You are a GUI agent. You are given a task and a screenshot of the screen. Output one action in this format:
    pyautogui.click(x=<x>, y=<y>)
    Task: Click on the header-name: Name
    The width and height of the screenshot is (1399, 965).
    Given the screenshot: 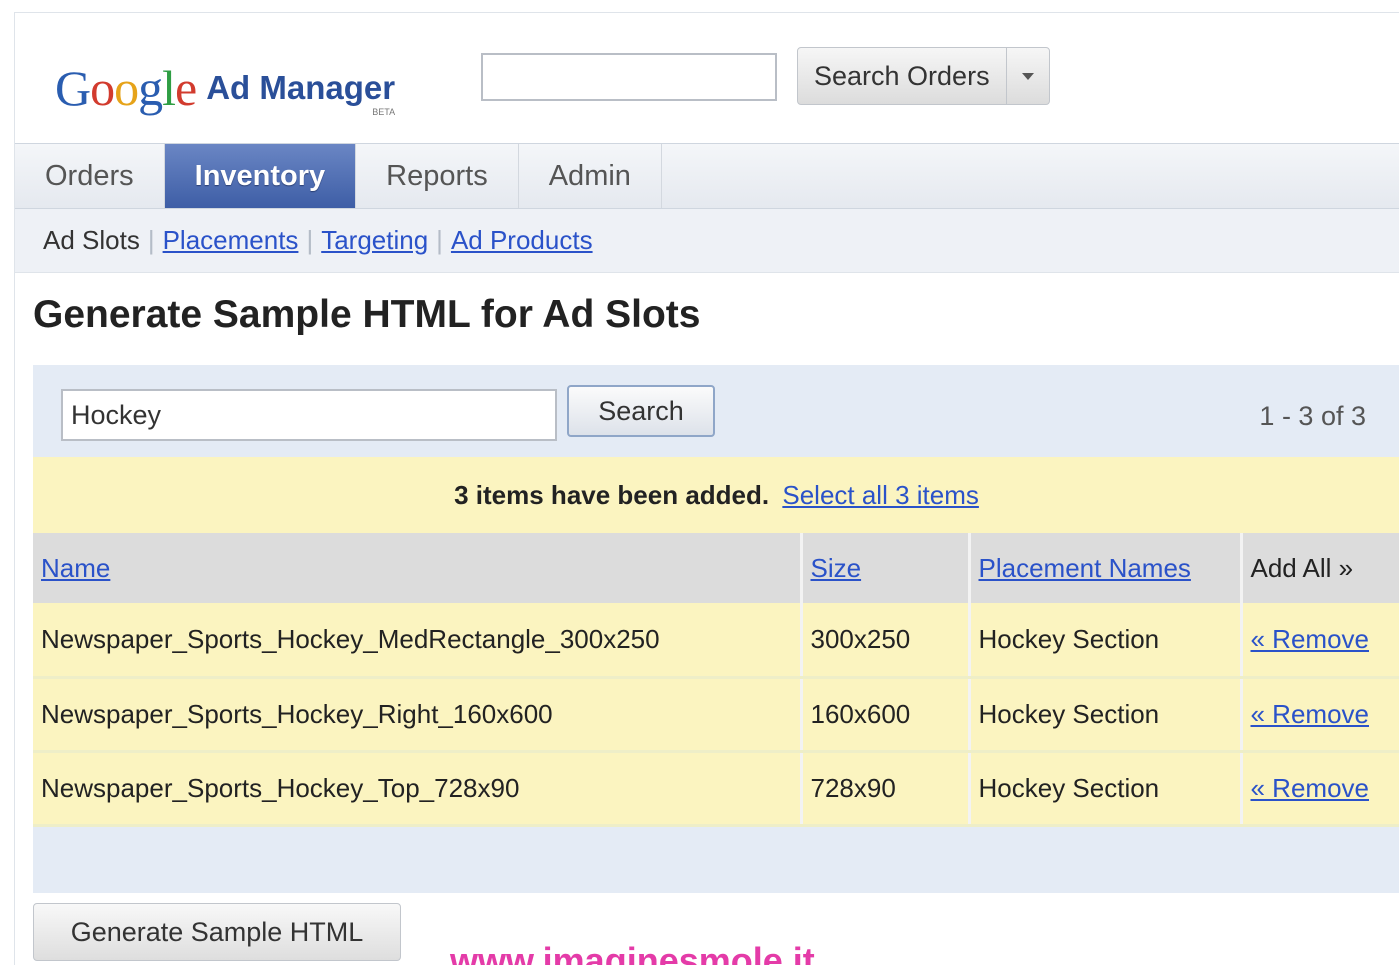 What is the action you would take?
    pyautogui.click(x=418, y=568)
    